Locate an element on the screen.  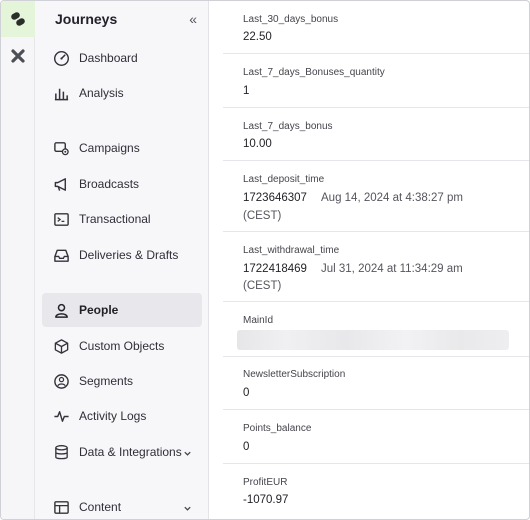
collapse-sidebar-icon: « is located at coordinates (193, 19).